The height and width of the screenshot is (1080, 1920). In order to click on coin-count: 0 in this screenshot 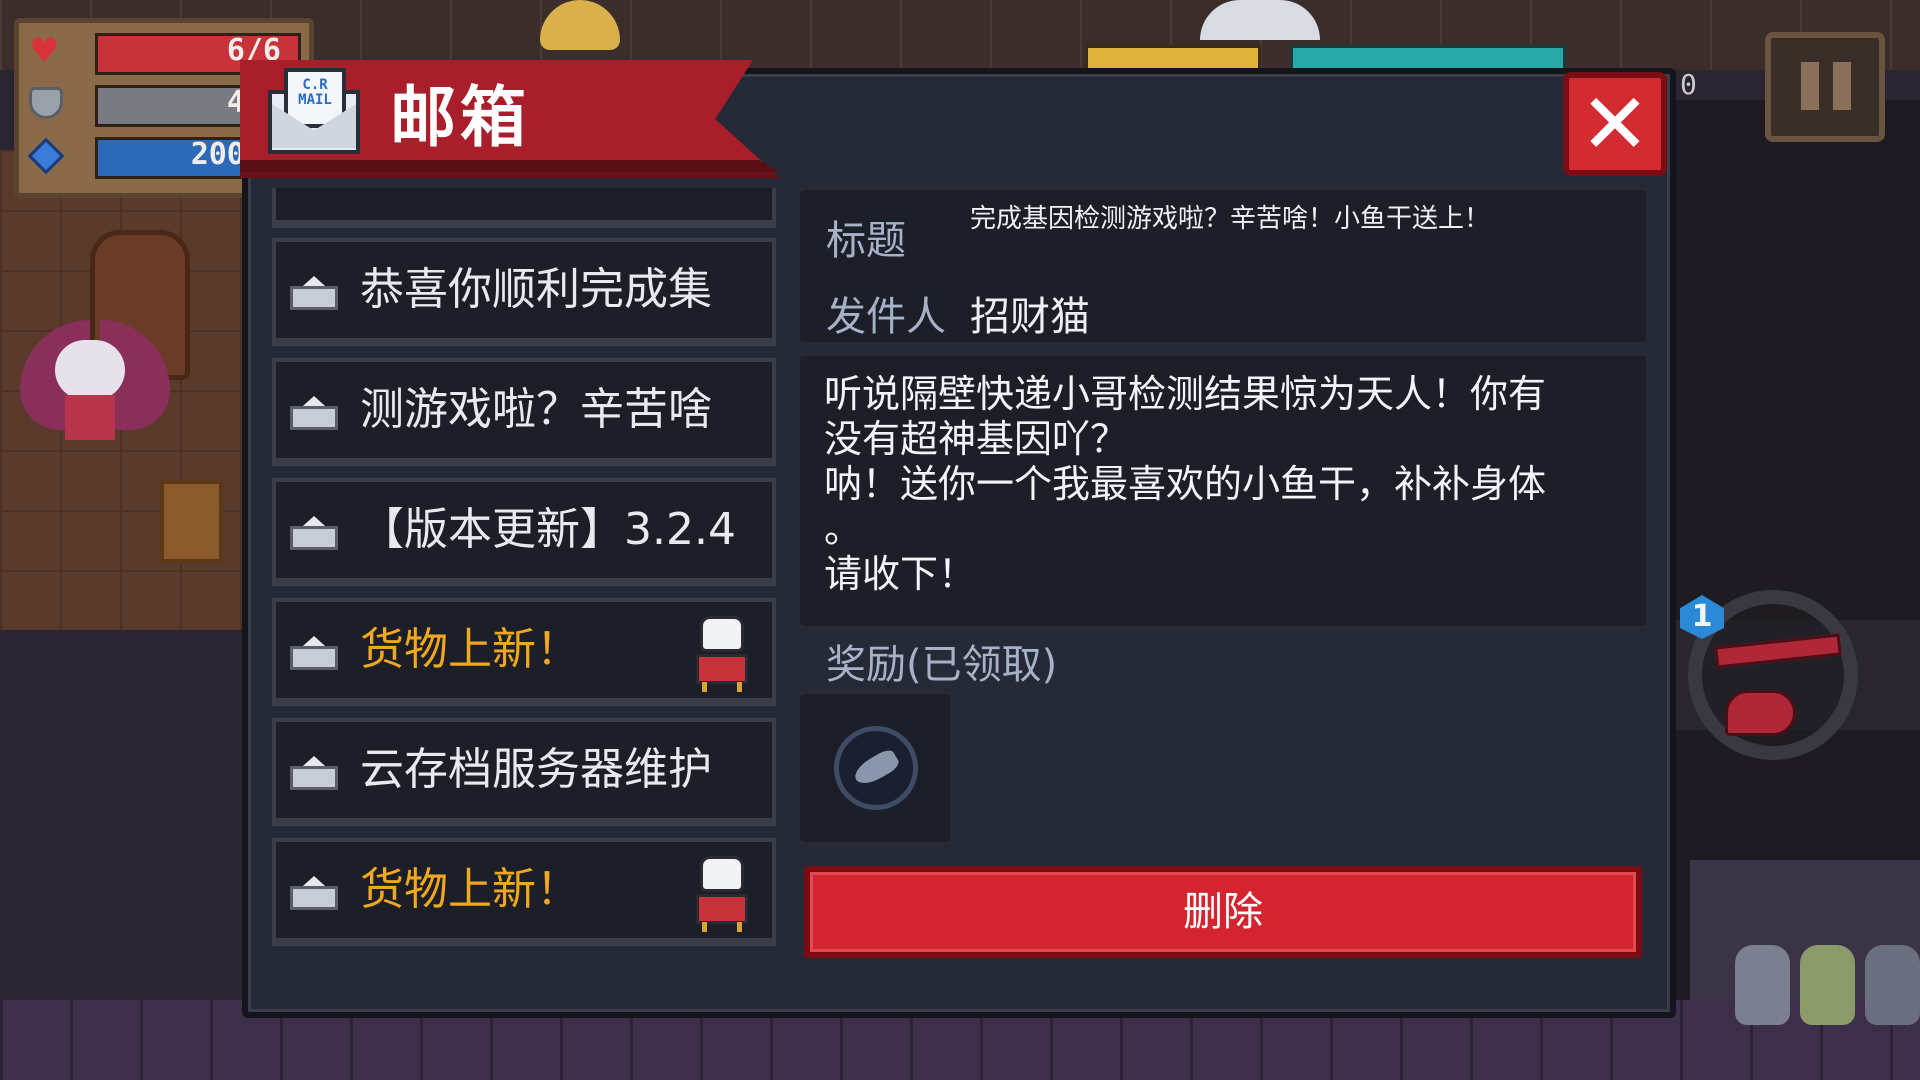, I will do `click(1688, 84)`.